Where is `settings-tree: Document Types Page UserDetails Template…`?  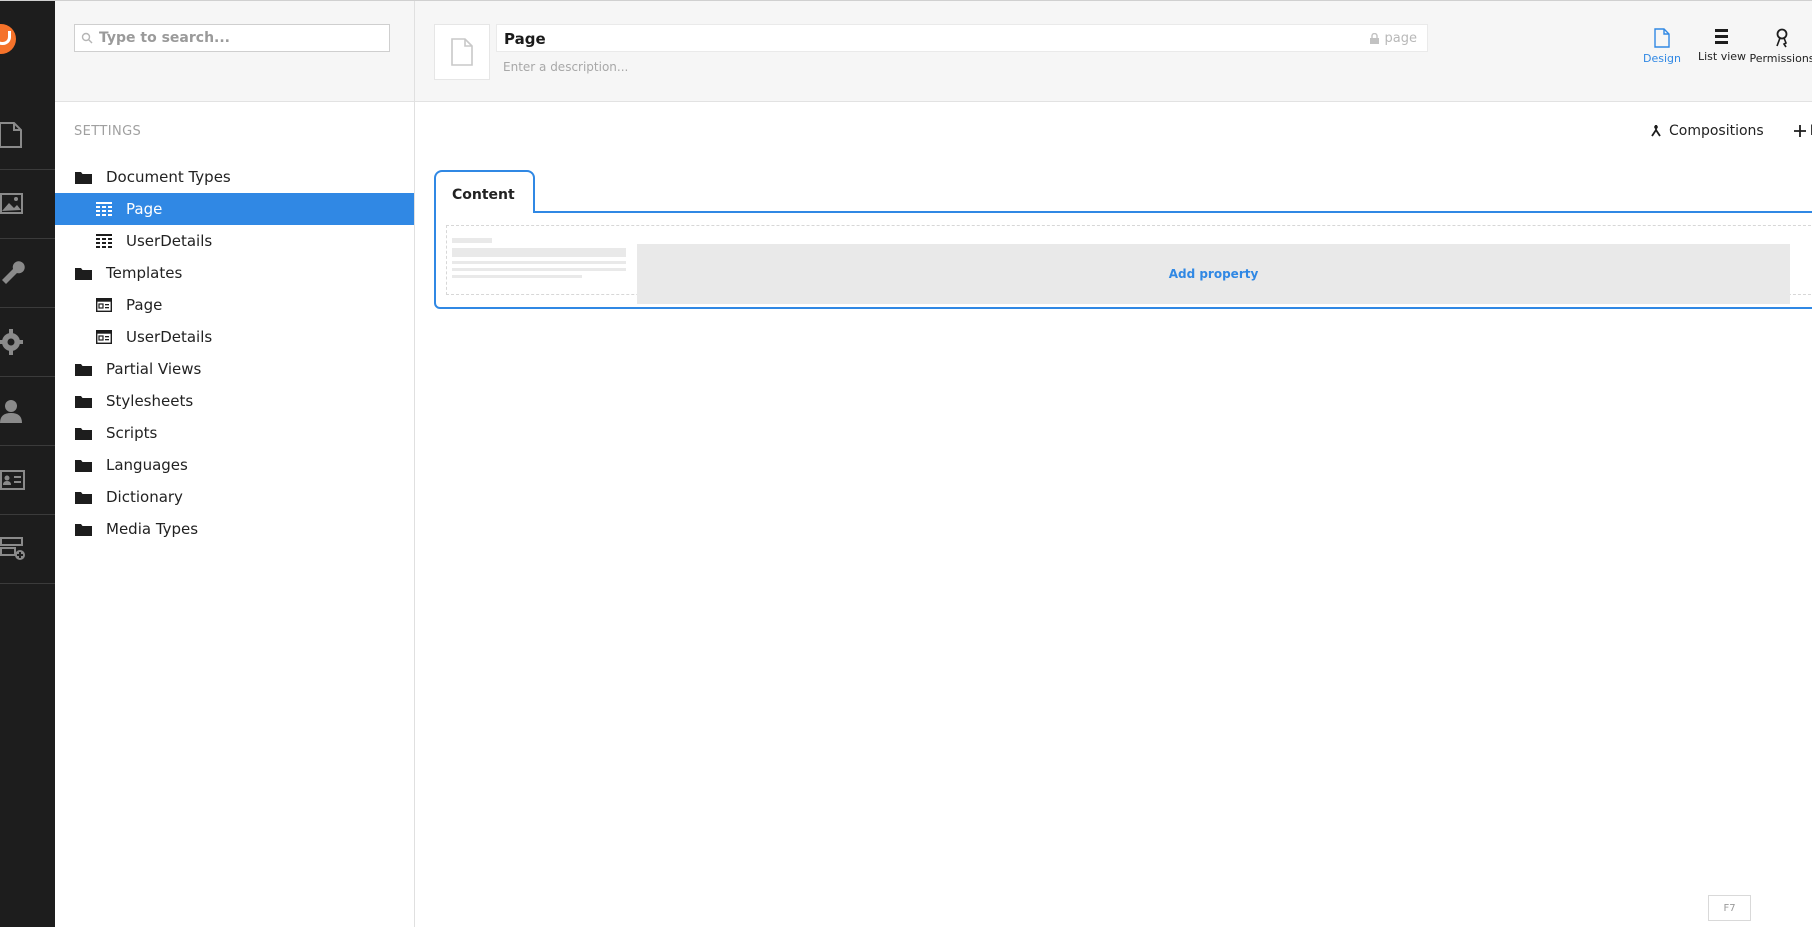 settings-tree: Document Types Page UserDetails Template… is located at coordinates (234, 353).